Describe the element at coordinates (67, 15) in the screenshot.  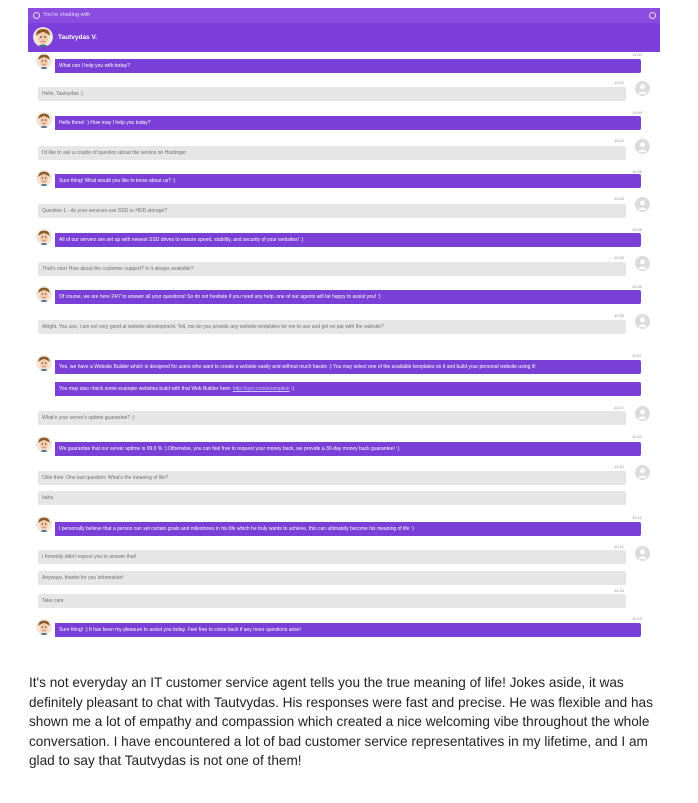
I see `chat-status-label: You're chatting with` at that location.